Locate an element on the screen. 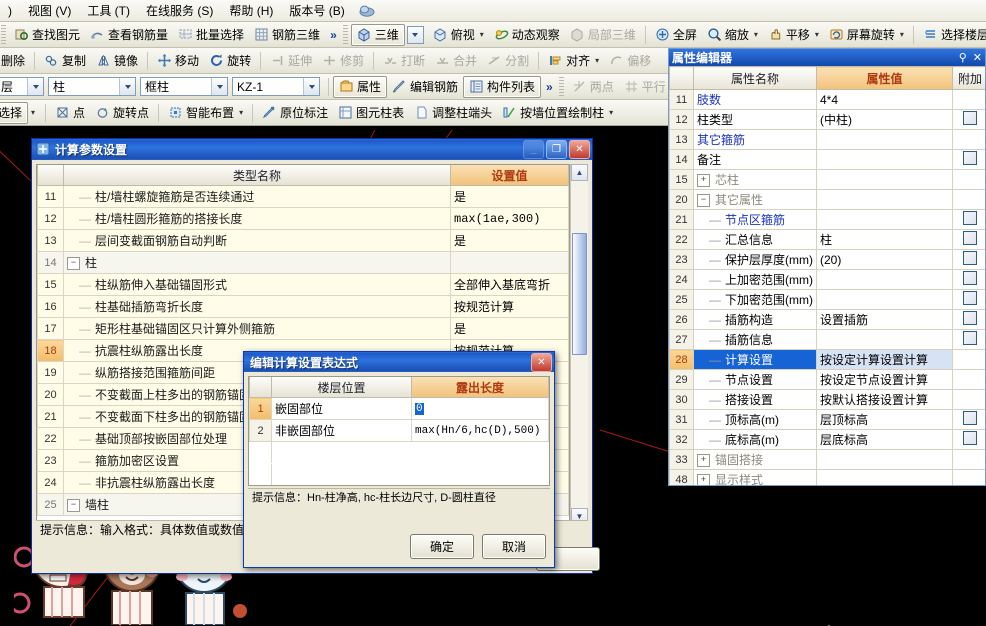 The width and height of the screenshot is (986, 626). table-row: 11 肢数 4*4 is located at coordinates (827, 99).